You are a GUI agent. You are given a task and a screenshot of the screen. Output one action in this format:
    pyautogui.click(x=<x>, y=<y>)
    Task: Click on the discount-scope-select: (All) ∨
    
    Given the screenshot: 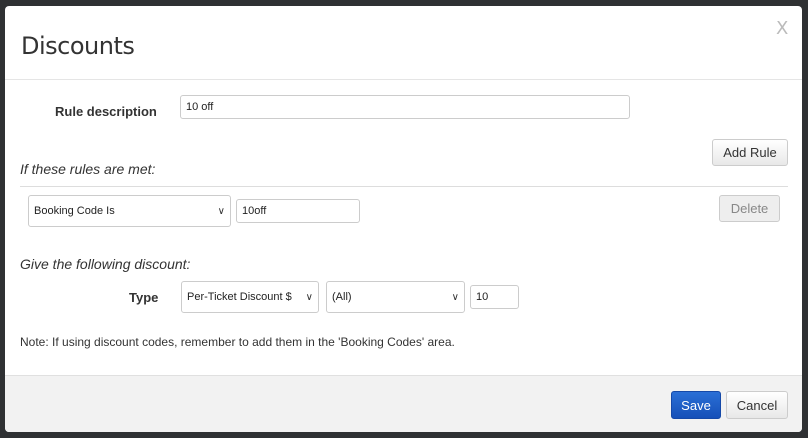 What is the action you would take?
    pyautogui.click(x=395, y=297)
    